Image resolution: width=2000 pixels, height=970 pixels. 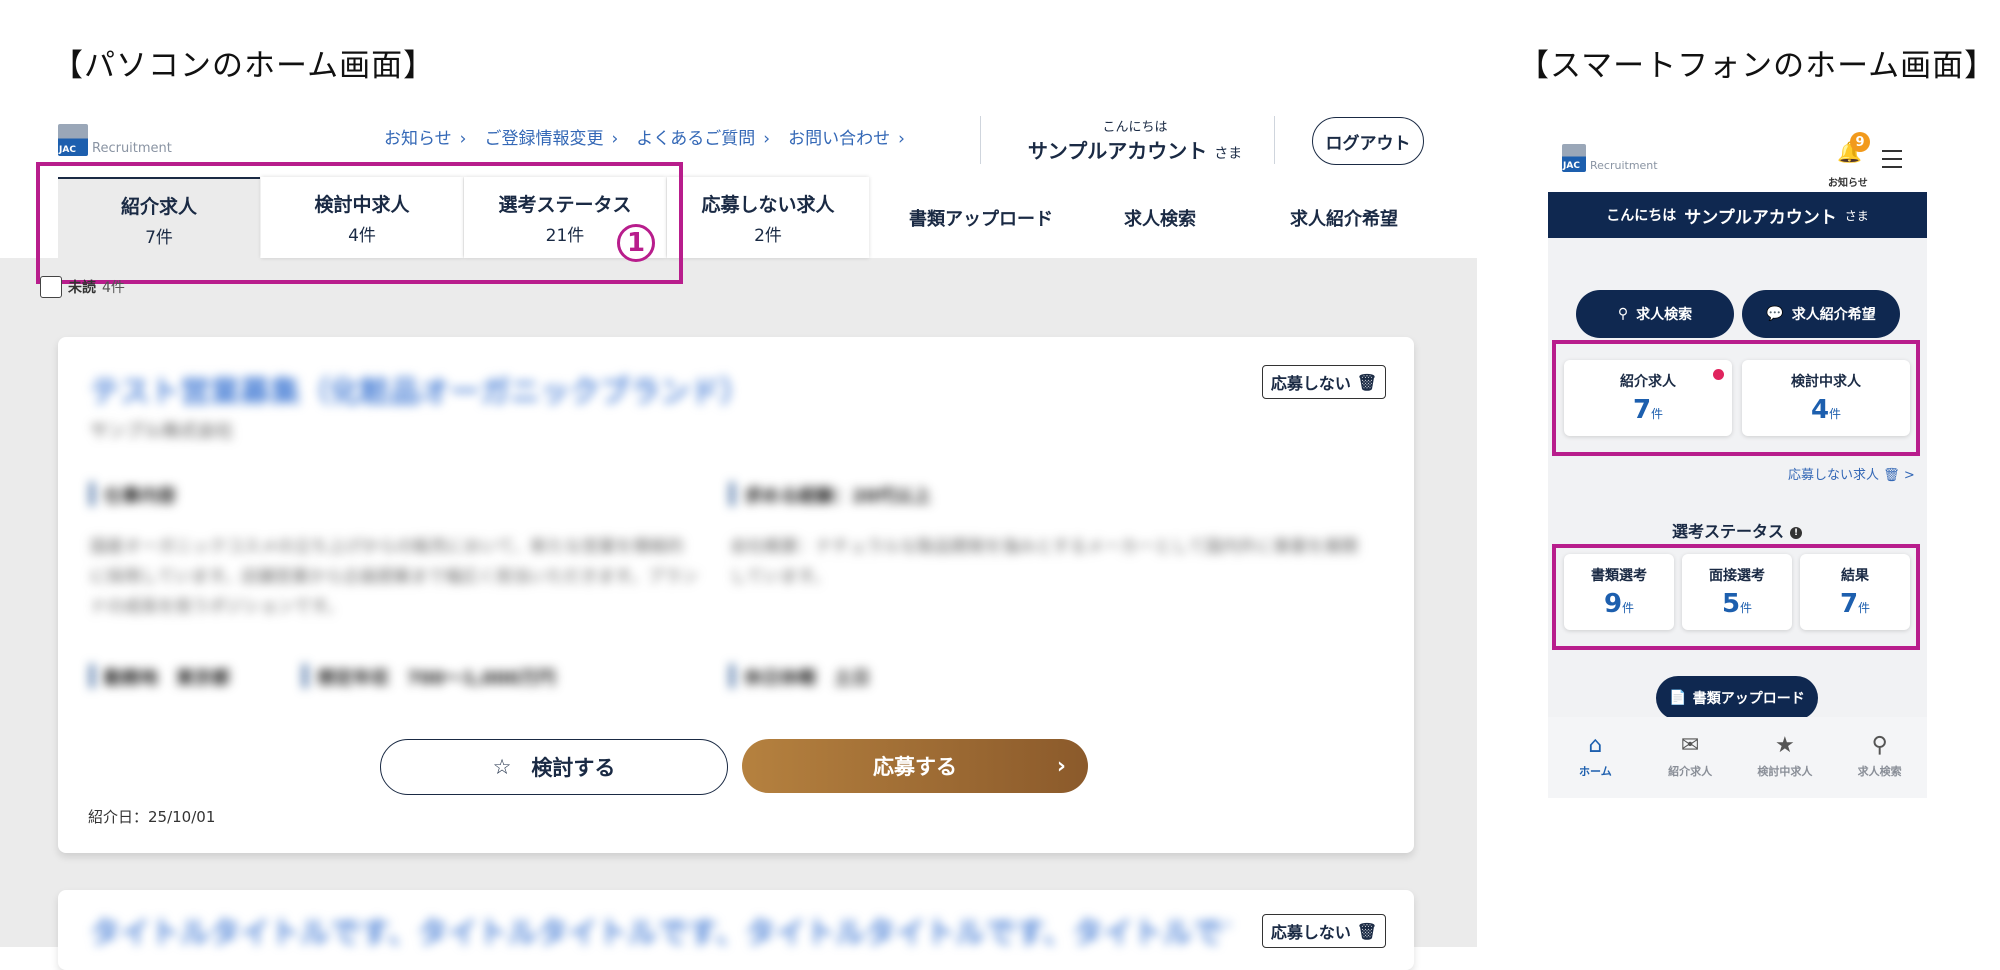 I want to click on pc-greeting: こんにちは サンプルアカウント さま, so click(x=1135, y=140).